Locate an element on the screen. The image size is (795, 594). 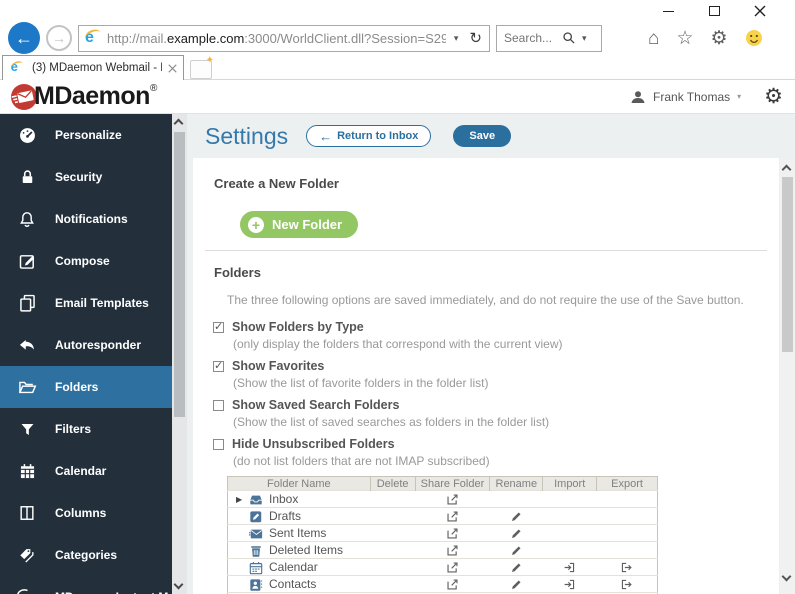
tools-gear-icon: ⚙ is located at coordinates (719, 38).